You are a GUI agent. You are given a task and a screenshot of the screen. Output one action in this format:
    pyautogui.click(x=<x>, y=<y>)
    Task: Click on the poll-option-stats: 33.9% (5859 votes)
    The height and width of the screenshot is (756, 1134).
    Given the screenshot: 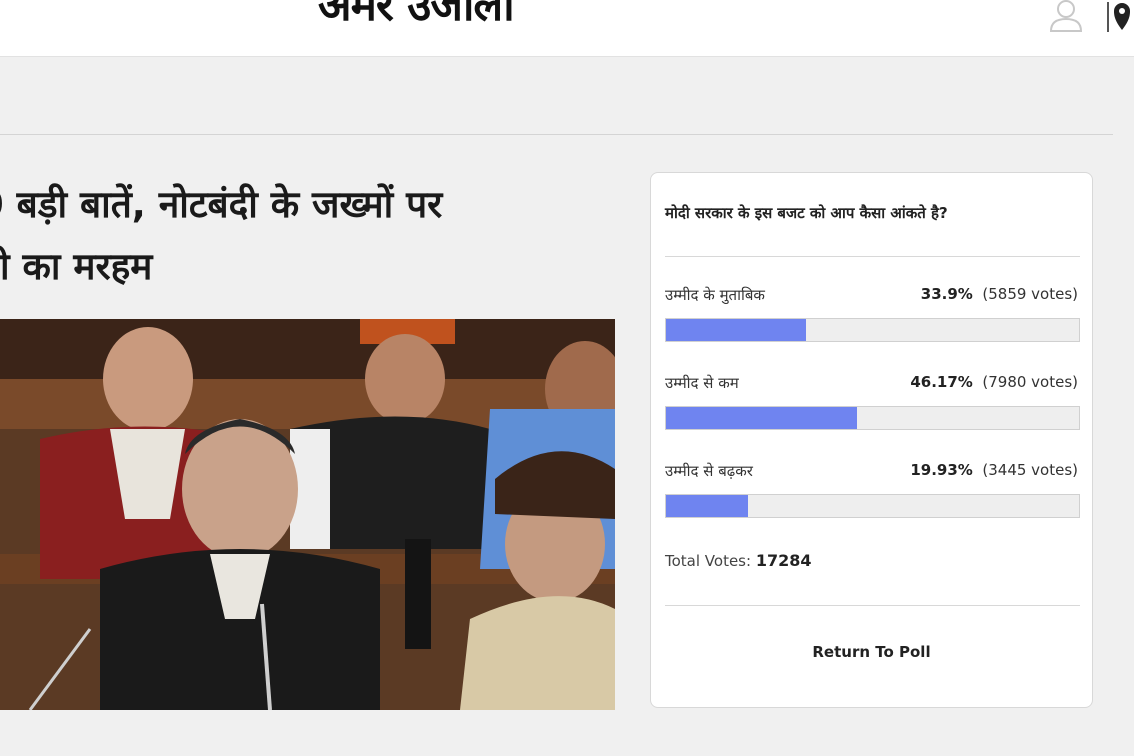 What is the action you would take?
    pyautogui.click(x=999, y=294)
    